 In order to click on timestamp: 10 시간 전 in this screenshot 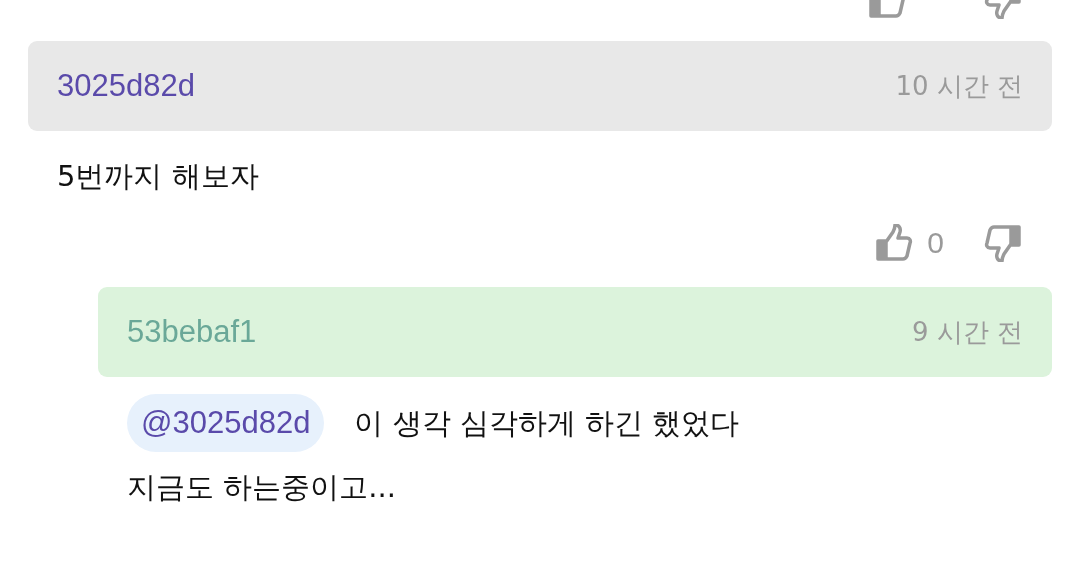, I will do `click(959, 86)`.